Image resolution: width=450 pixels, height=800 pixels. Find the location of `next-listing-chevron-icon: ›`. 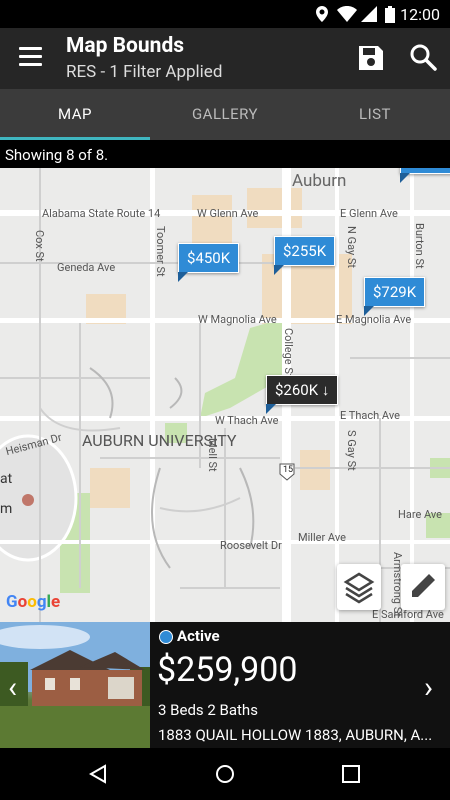

next-listing-chevron-icon: › is located at coordinates (428, 687).